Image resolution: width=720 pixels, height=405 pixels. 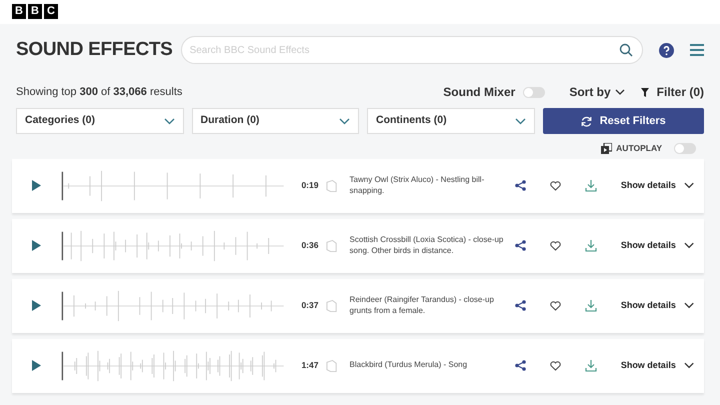 I want to click on sound-mixer-toggle, so click(x=534, y=92).